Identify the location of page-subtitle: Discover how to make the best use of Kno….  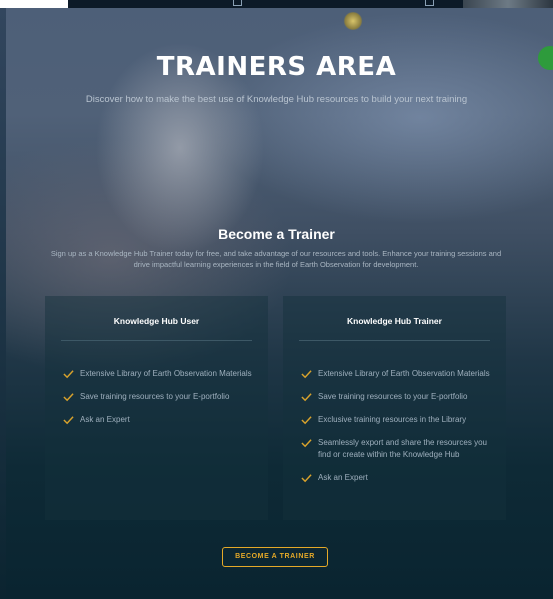
(276, 99).